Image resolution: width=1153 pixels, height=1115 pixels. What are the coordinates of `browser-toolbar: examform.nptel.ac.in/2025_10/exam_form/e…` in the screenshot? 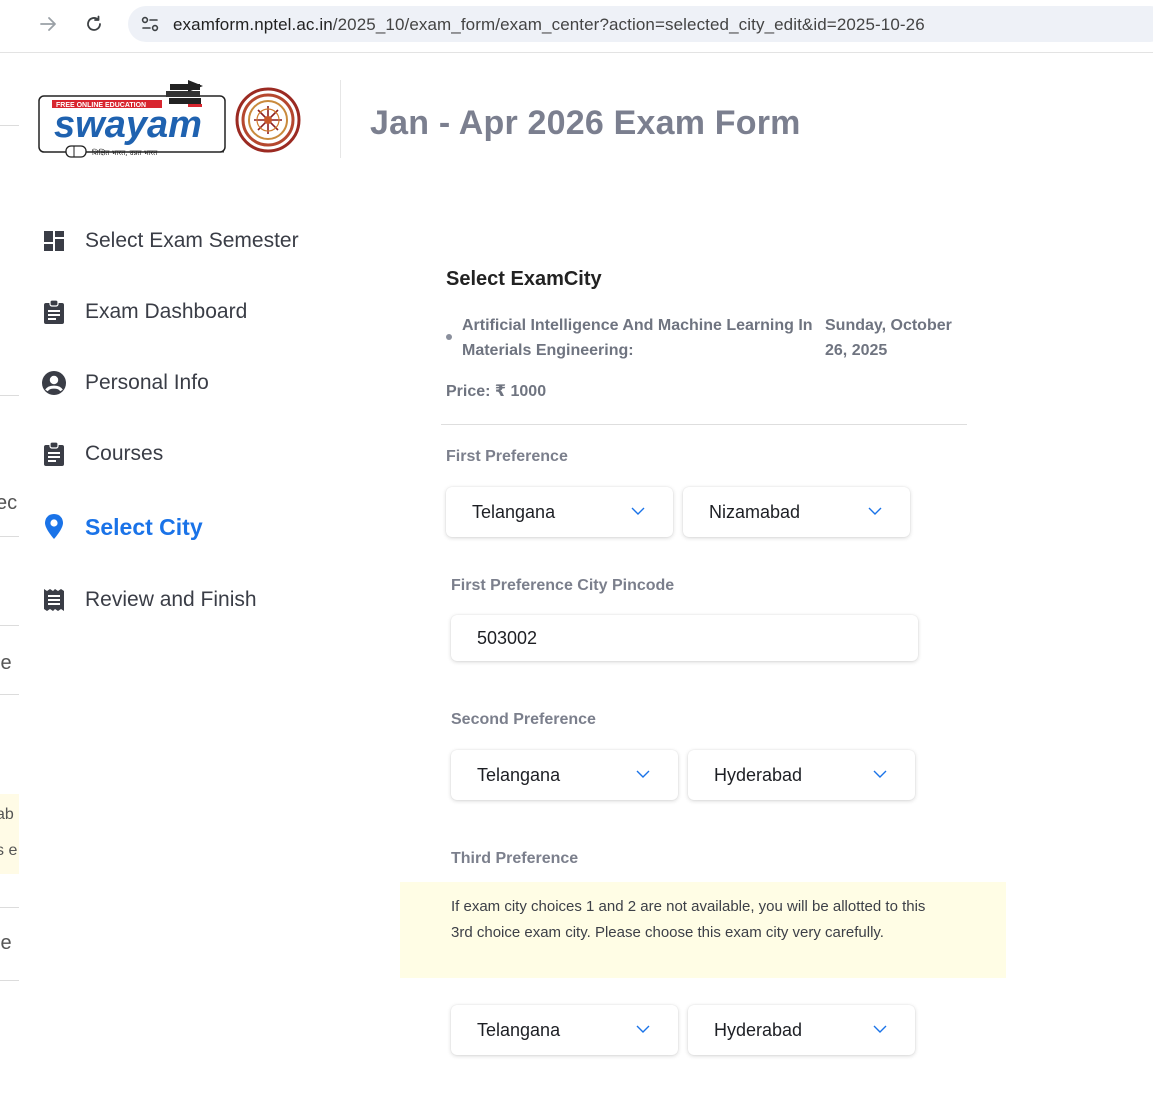 It's located at (576, 26).